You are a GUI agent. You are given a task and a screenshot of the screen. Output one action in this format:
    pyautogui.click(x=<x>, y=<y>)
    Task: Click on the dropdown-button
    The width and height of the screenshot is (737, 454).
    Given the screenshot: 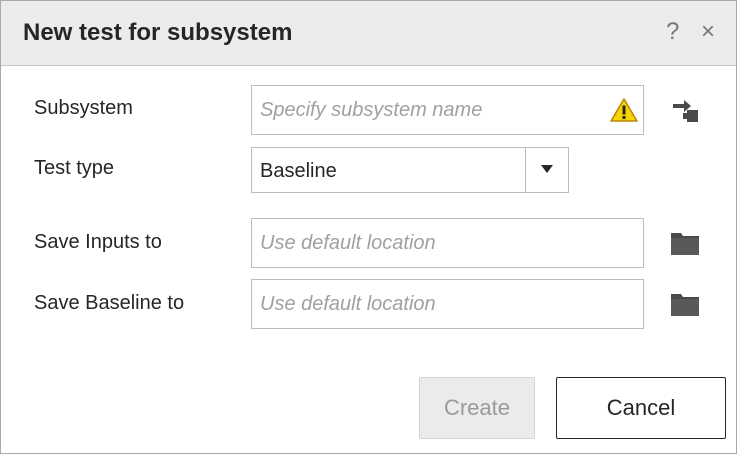 What is the action you would take?
    pyautogui.click(x=546, y=170)
    